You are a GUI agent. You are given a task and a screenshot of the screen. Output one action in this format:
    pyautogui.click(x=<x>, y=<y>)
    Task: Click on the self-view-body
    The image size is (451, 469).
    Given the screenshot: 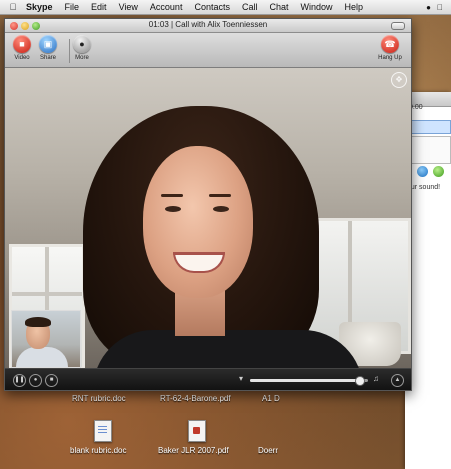 What is the action you would take?
    pyautogui.click(x=42, y=357)
    